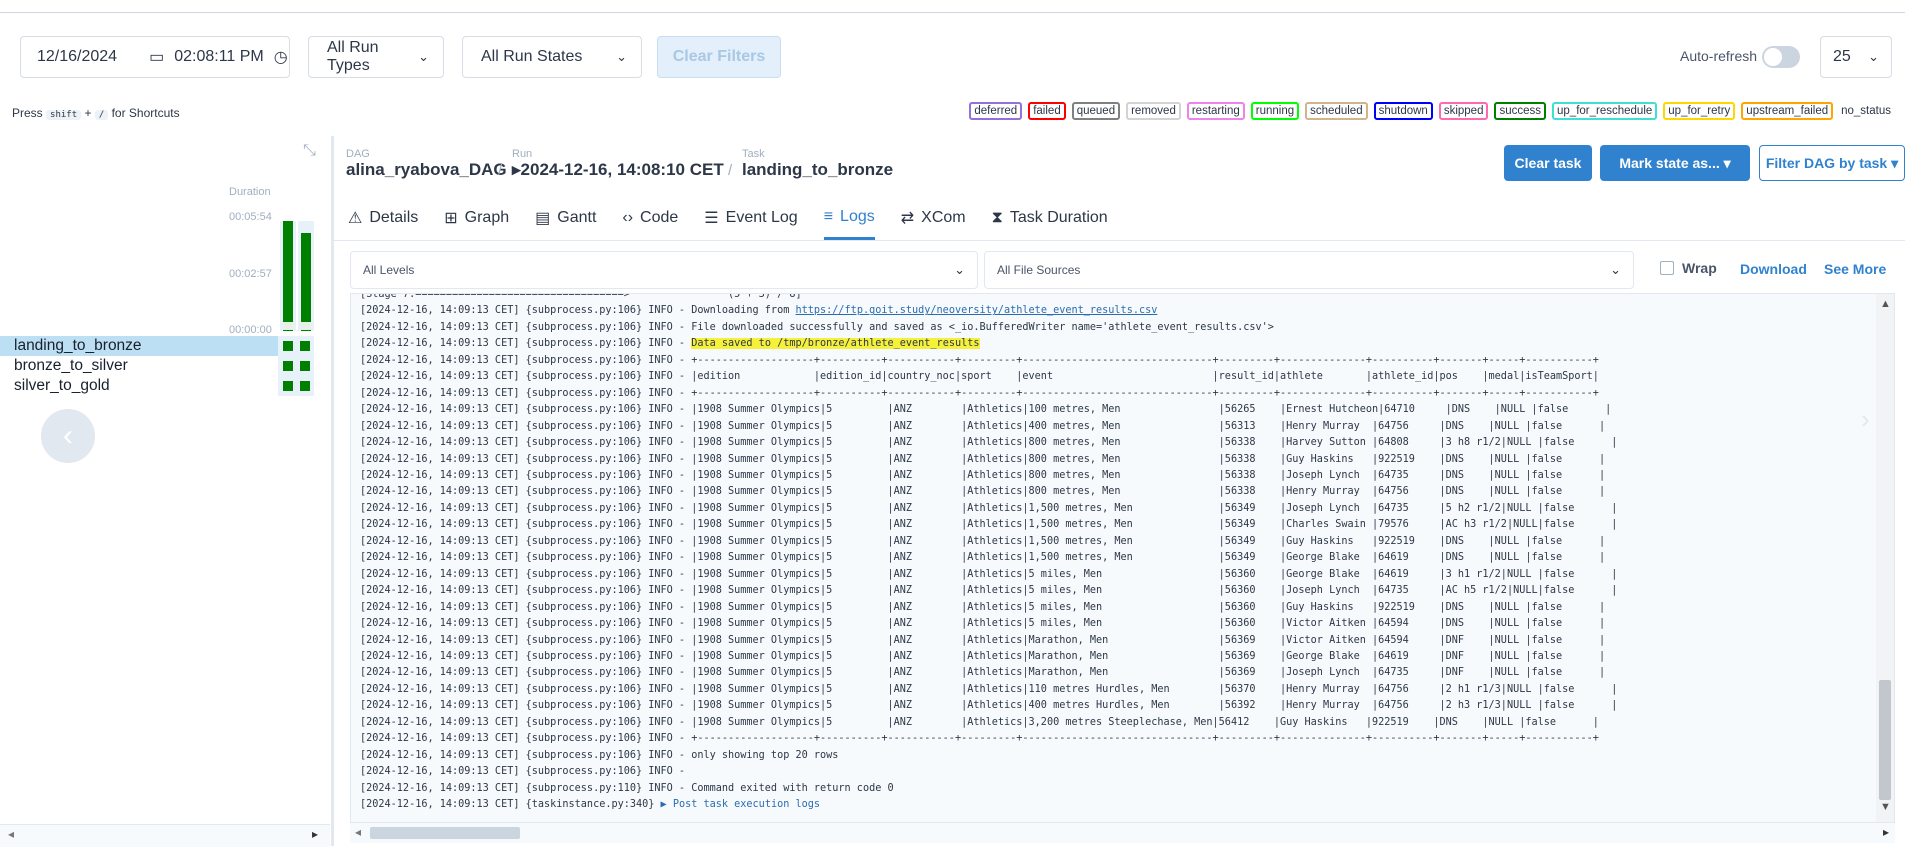 This screenshot has width=1905, height=847. What do you see at coordinates (828, 216) in the screenshot?
I see `logs-icon: ≡` at bounding box center [828, 216].